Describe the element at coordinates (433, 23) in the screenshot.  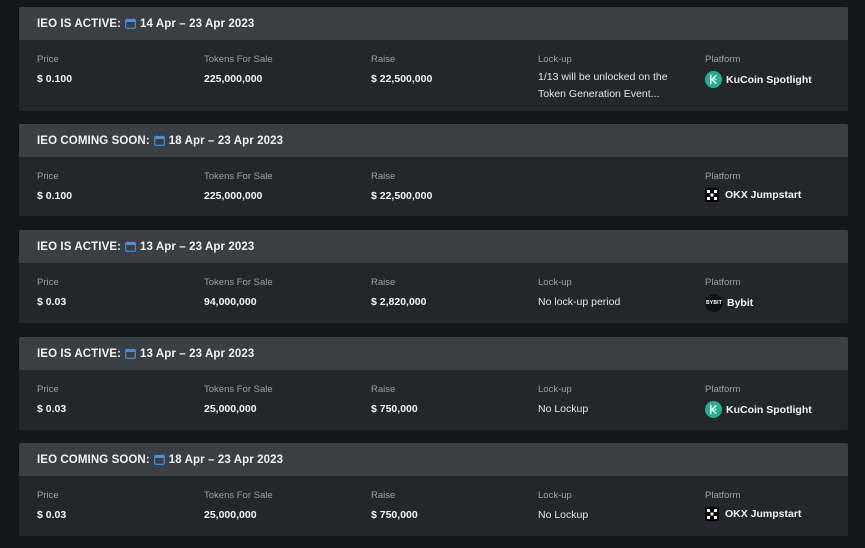
I see `card-header: IEO IS ACTIVE: 14 Apr – 23 Apr 2023` at that location.